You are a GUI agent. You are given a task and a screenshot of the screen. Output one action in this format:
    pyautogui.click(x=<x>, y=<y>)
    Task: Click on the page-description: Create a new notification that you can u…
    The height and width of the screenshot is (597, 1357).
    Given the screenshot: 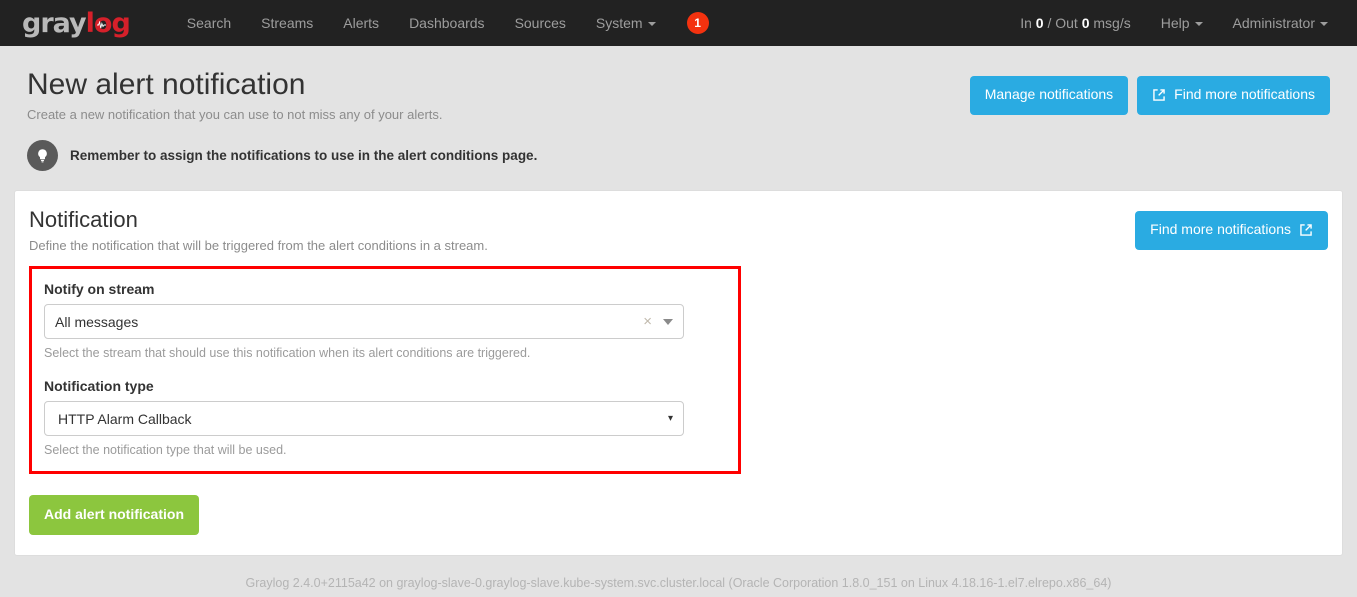 What is the action you would take?
    pyautogui.click(x=235, y=114)
    